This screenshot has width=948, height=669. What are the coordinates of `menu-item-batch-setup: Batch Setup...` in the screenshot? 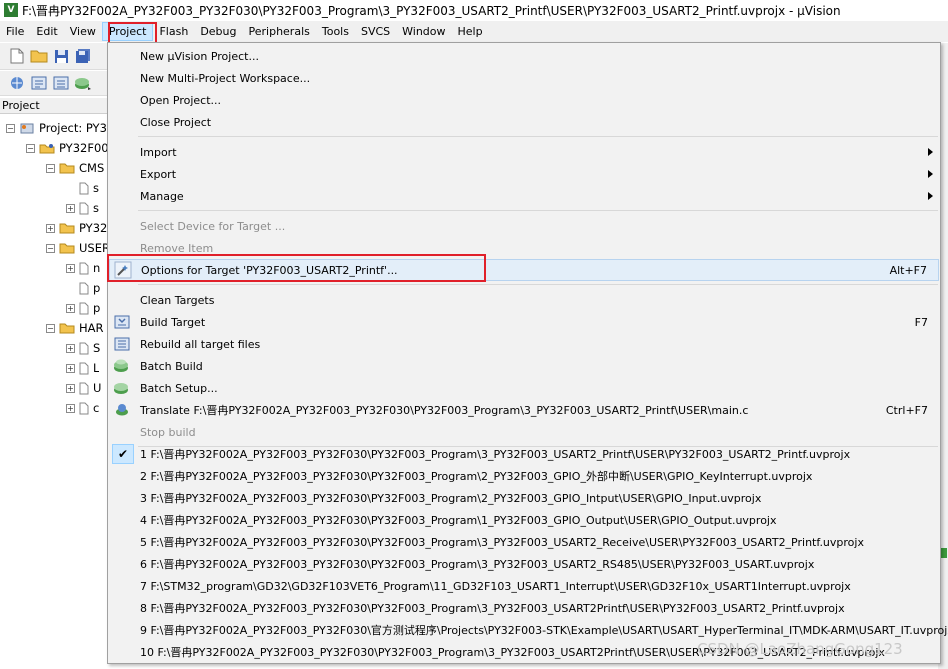 It's located at (524, 388).